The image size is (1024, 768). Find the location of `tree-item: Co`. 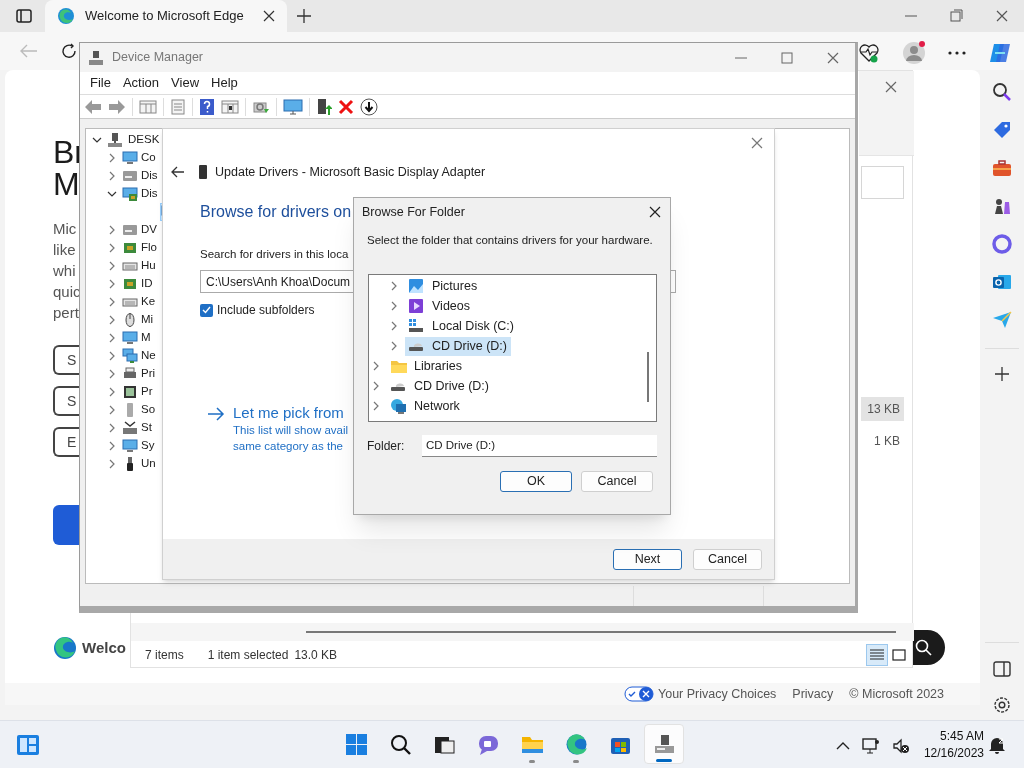

tree-item: Co is located at coordinates (148, 158).